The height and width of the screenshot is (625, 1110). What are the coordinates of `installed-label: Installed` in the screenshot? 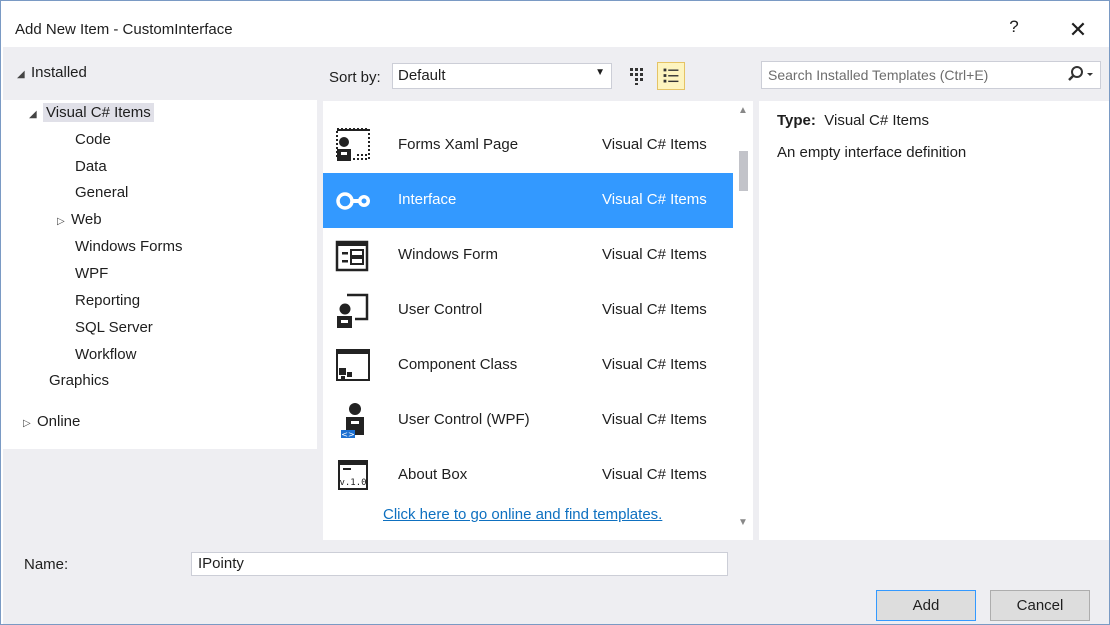 It's located at (59, 72).